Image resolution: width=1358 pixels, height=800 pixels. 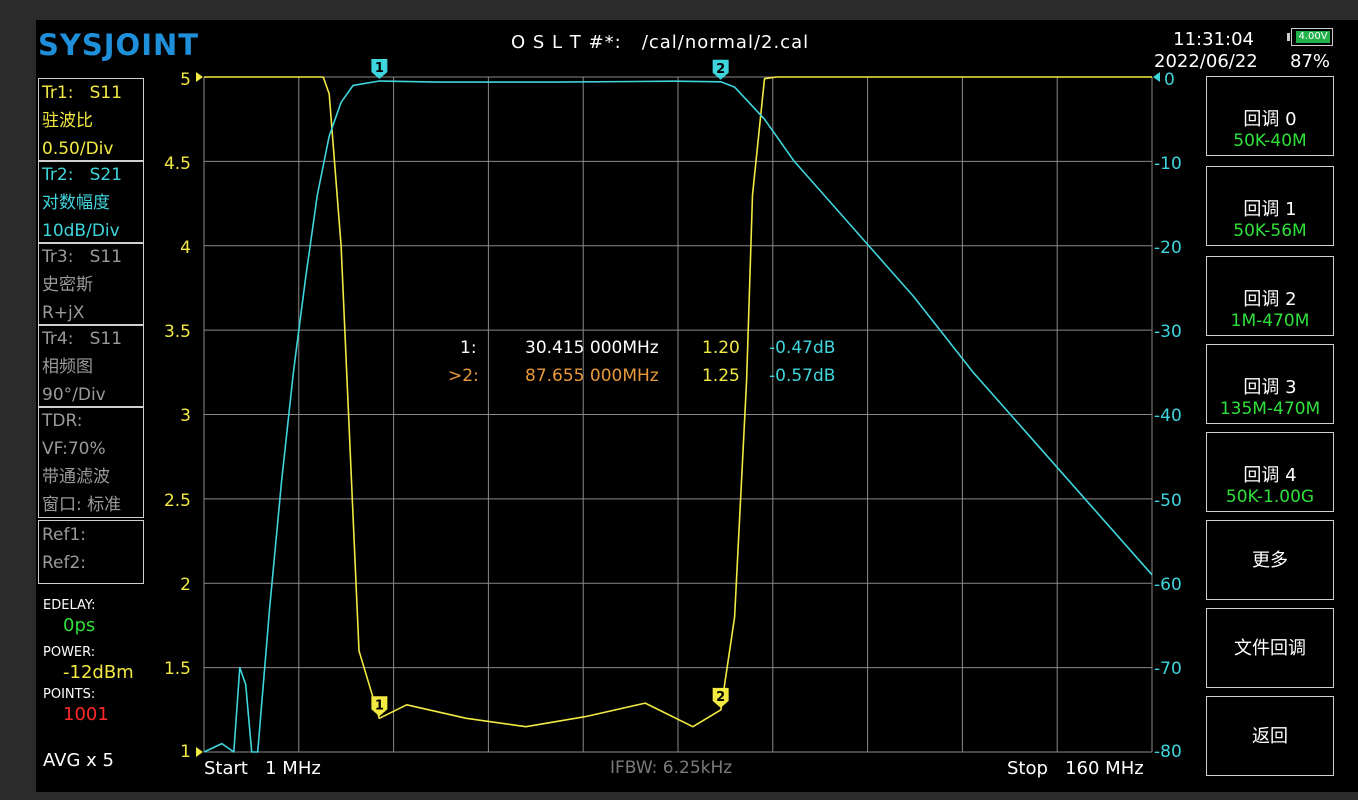 I want to click on recall-1-range: 50K-56M, so click(x=1270, y=231).